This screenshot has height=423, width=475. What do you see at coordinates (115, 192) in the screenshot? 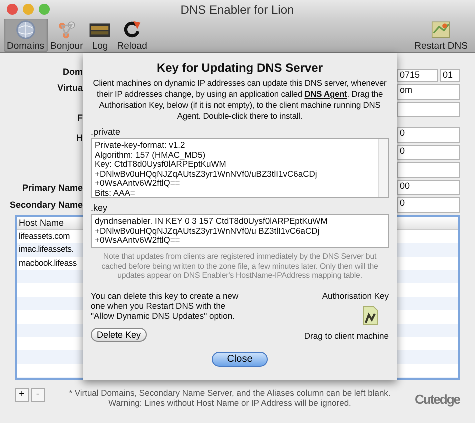
I see `key-text-line: Bits: AAA=` at bounding box center [115, 192].